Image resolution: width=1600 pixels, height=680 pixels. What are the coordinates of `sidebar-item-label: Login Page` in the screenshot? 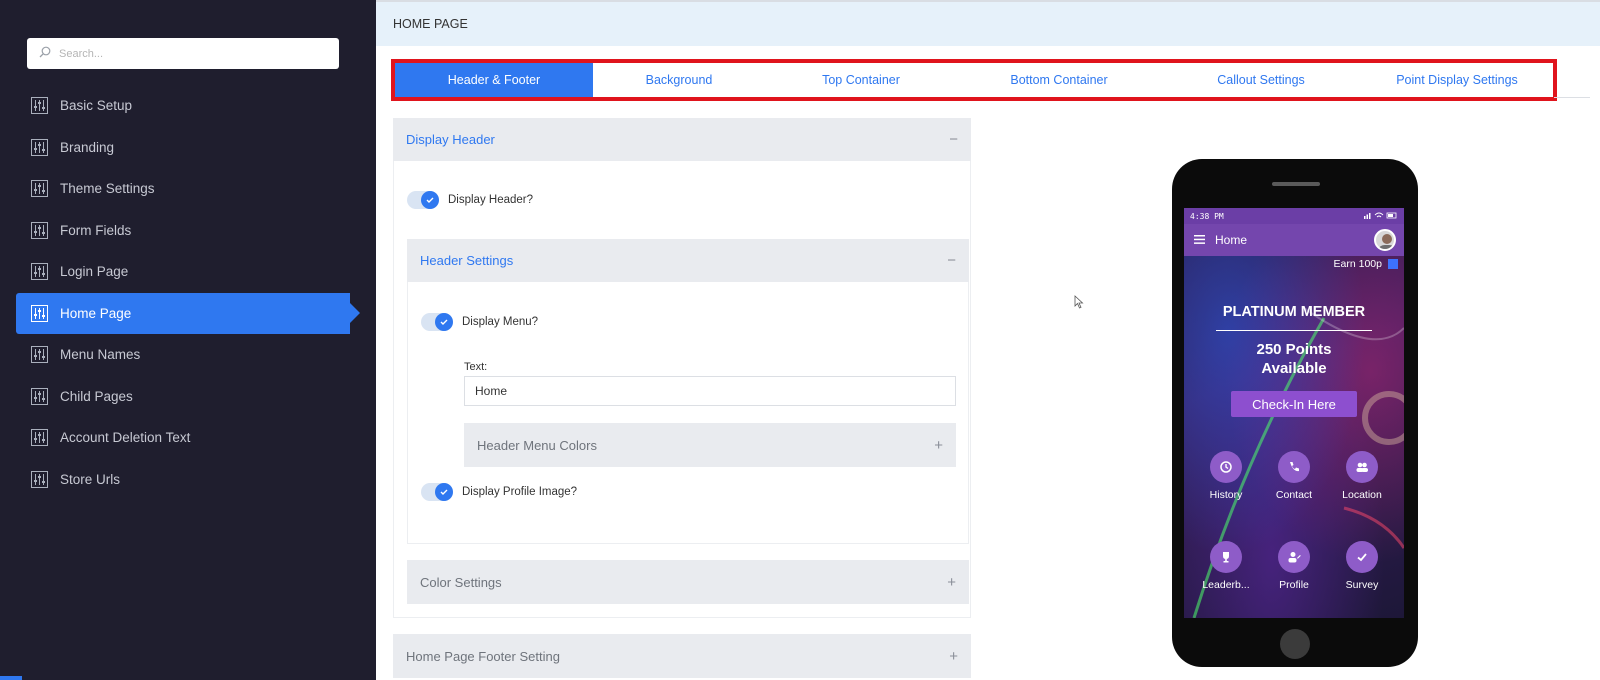 It's located at (94, 272).